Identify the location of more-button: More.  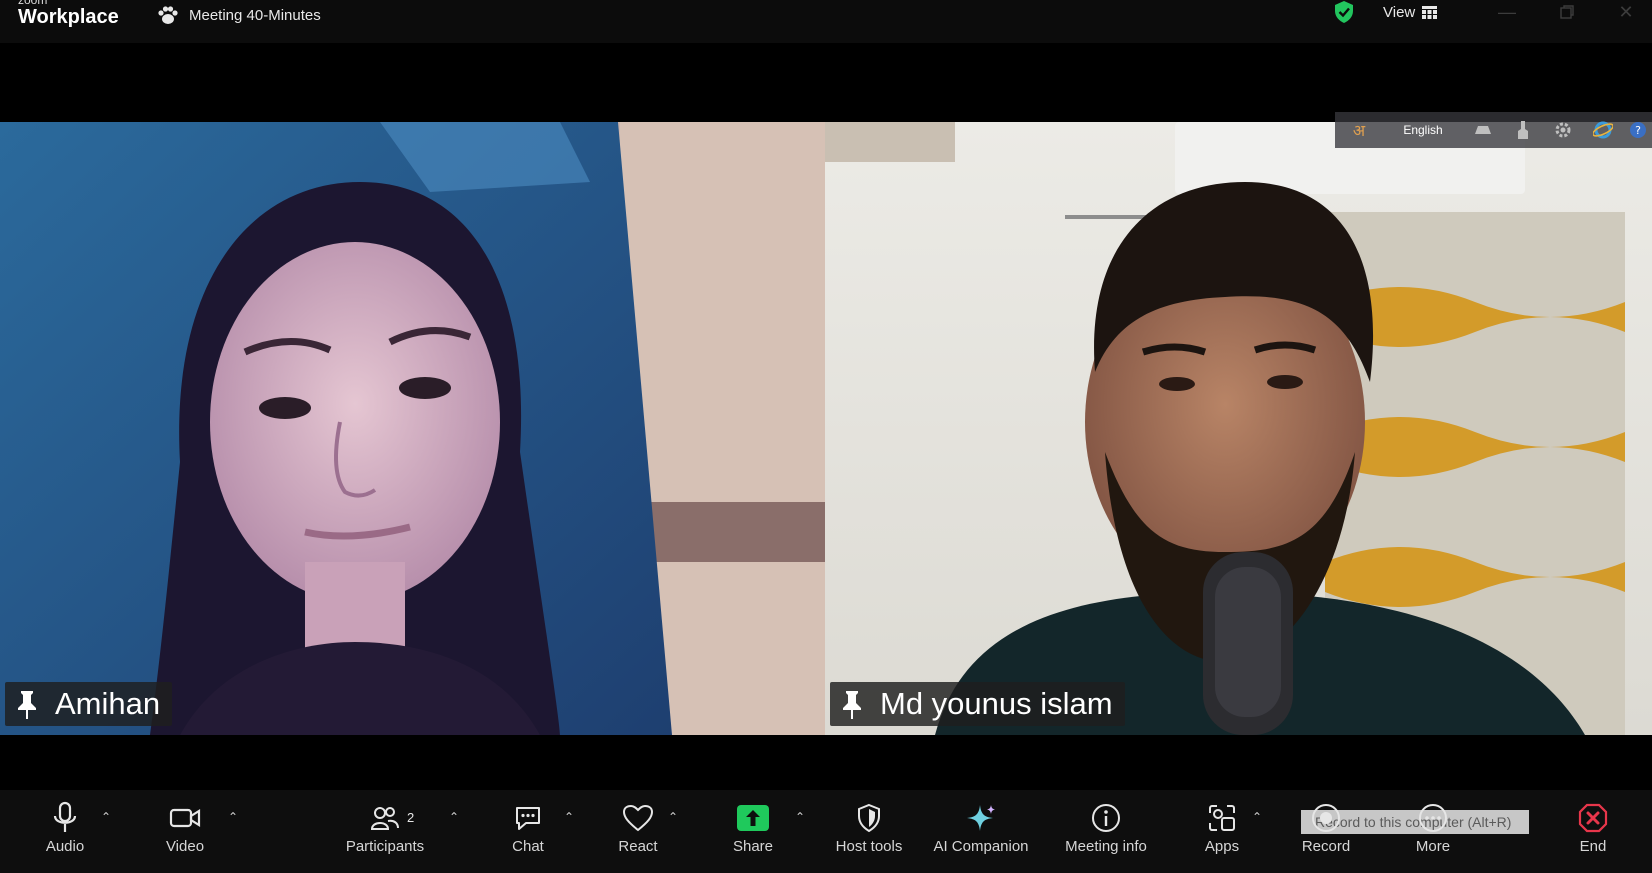
(1433, 831).